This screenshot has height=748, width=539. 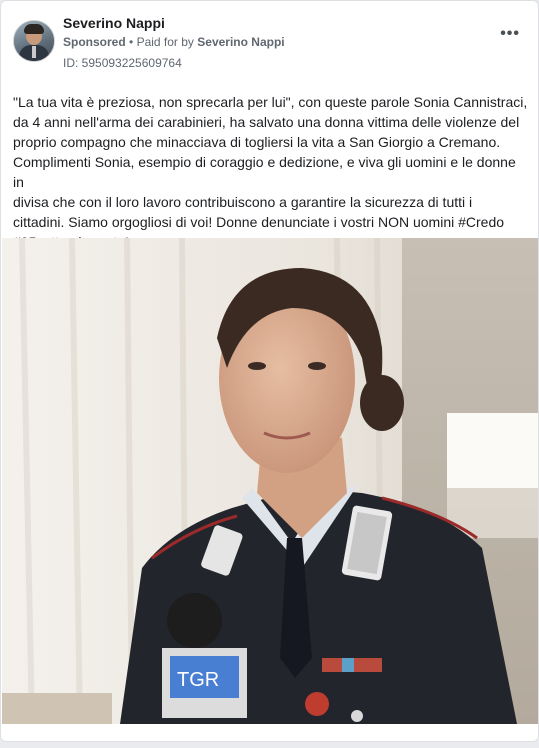 I want to click on ellipsis-icon: •••, so click(x=510, y=33).